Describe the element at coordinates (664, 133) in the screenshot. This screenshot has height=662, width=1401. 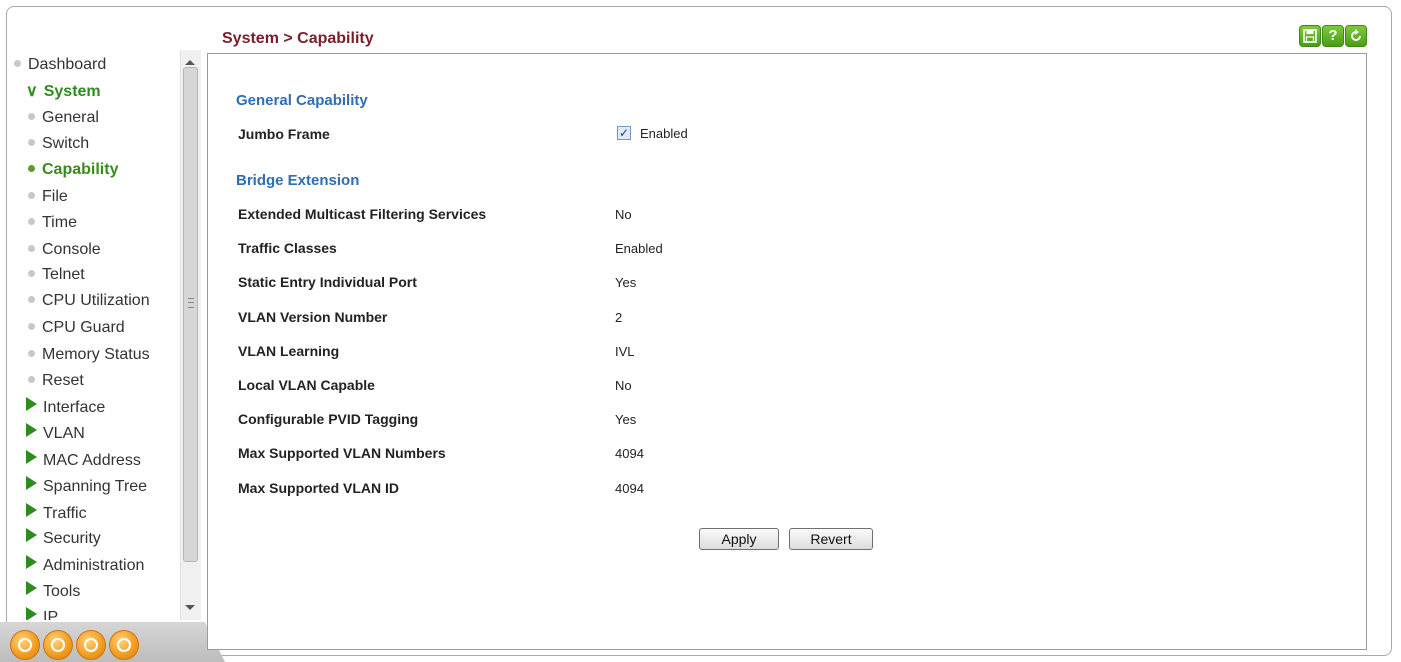
I see `jumbo-frame-value: Enabled` at that location.